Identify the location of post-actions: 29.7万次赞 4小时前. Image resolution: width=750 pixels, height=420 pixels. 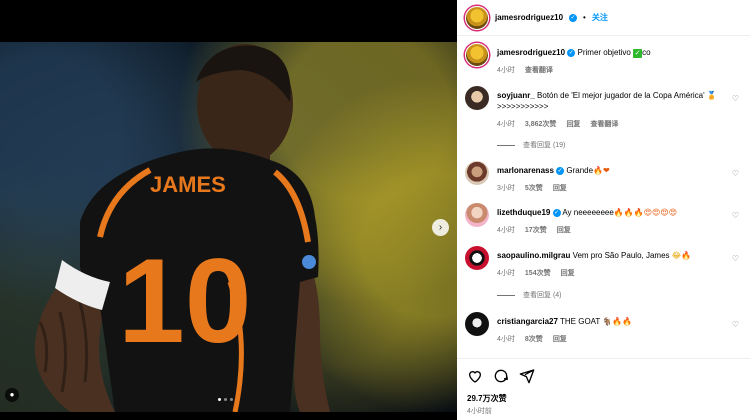
(603, 389).